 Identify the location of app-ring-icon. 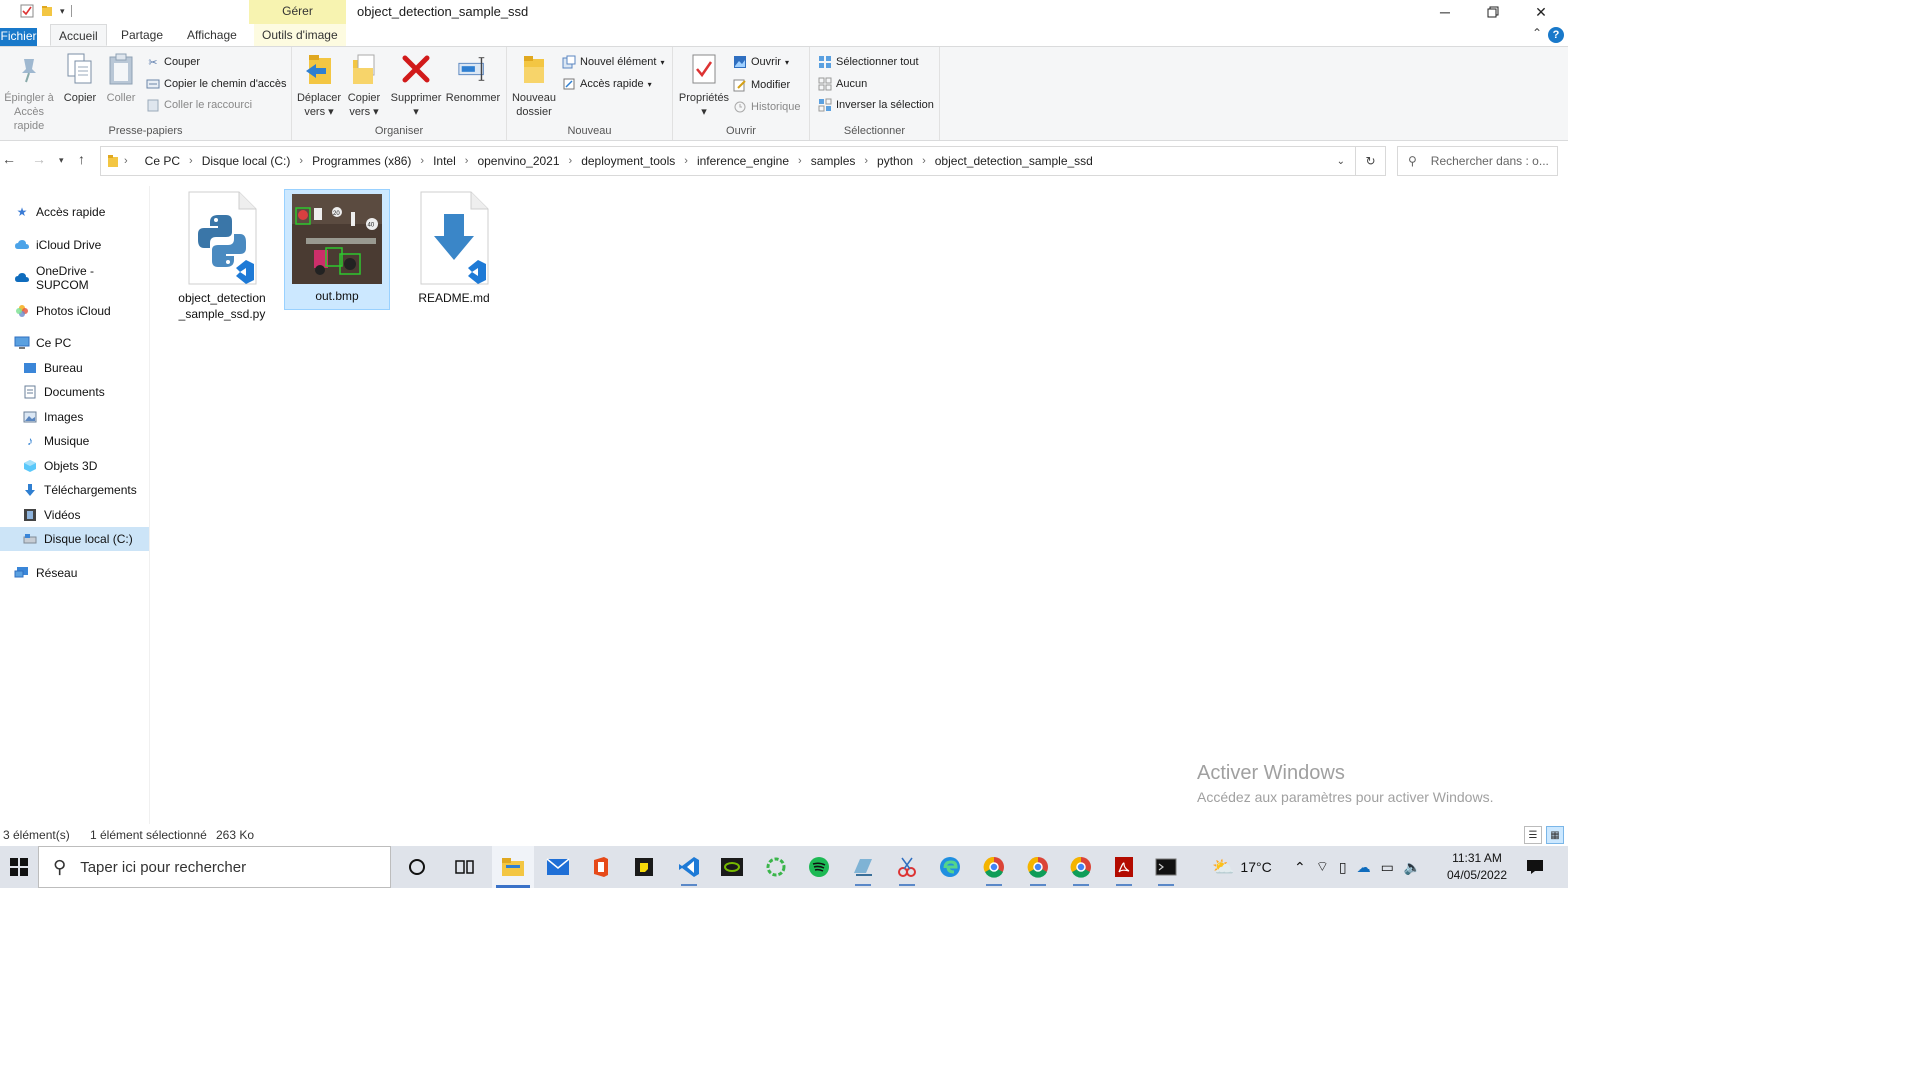
(776, 867).